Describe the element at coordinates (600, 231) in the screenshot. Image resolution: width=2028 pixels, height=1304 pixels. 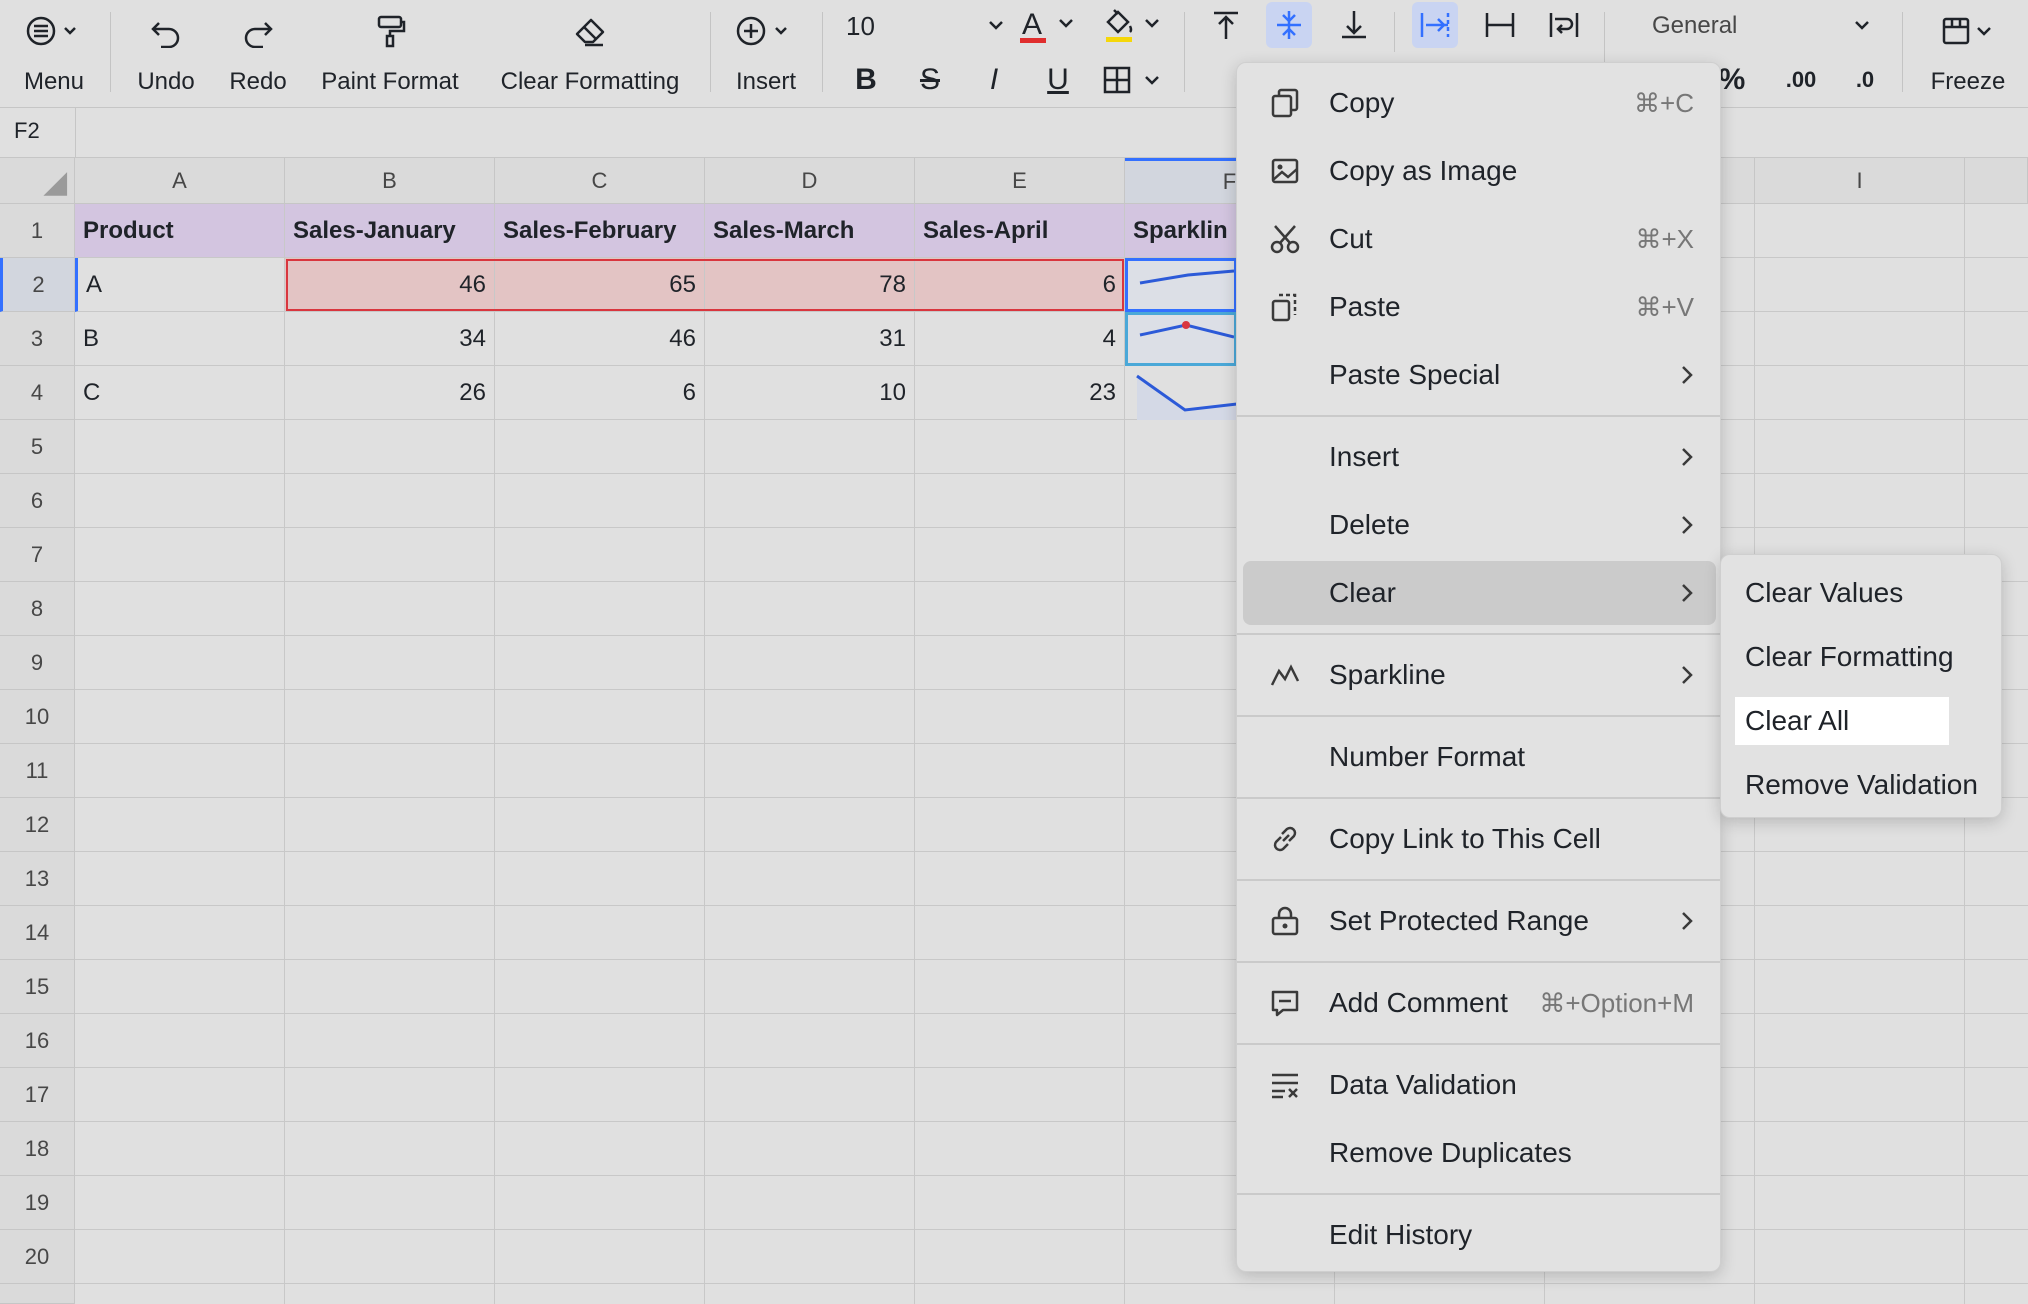
I see `cell-c1: Sales-February` at that location.